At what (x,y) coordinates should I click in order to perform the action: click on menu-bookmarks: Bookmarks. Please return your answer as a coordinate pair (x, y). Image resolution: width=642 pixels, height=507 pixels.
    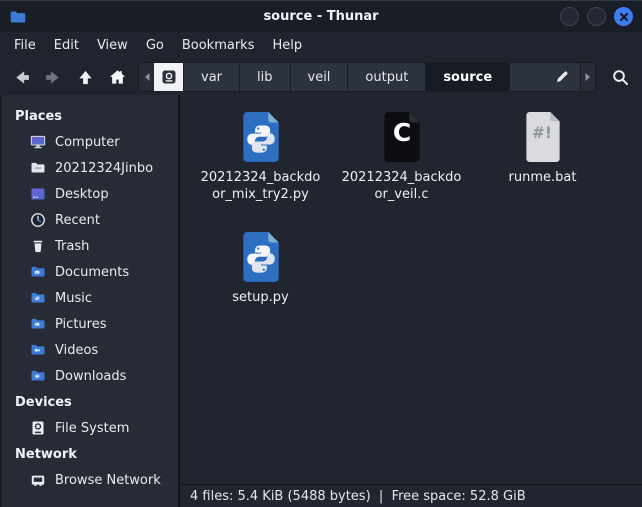
    Looking at the image, I should click on (218, 45).